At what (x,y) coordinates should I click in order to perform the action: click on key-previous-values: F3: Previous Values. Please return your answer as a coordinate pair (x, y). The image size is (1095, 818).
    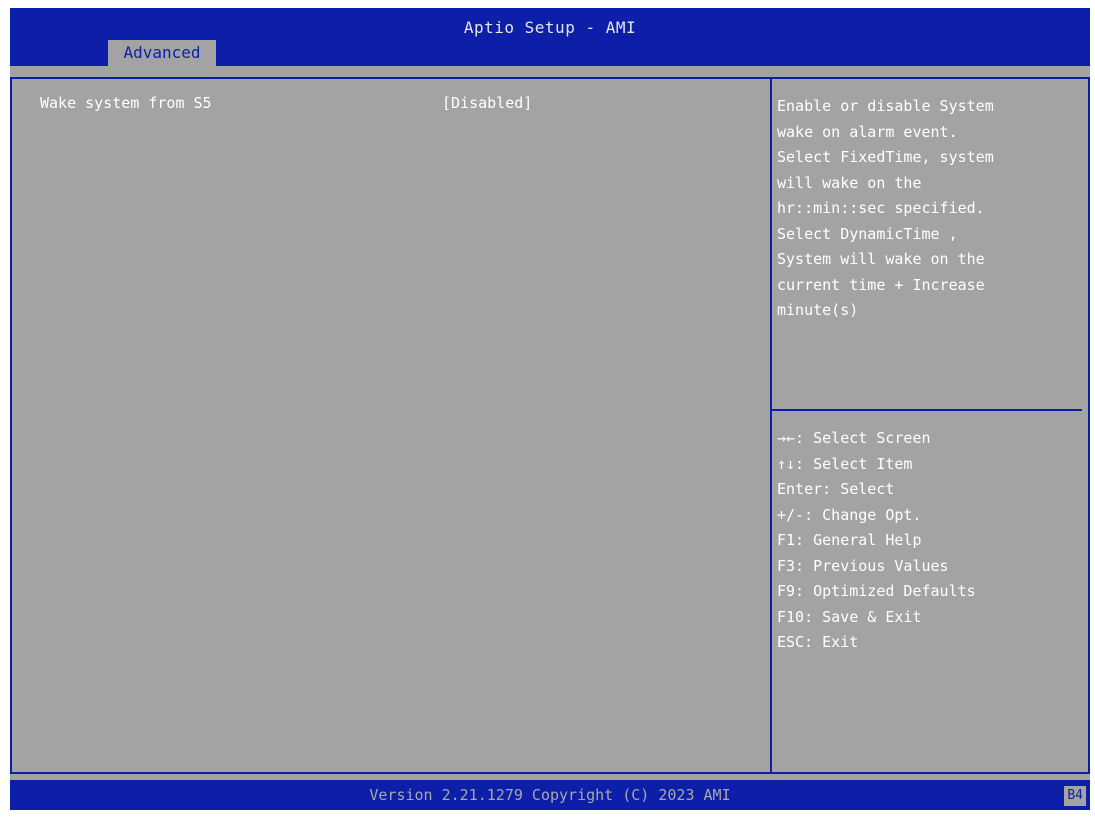
    Looking at the image, I should click on (863, 565).